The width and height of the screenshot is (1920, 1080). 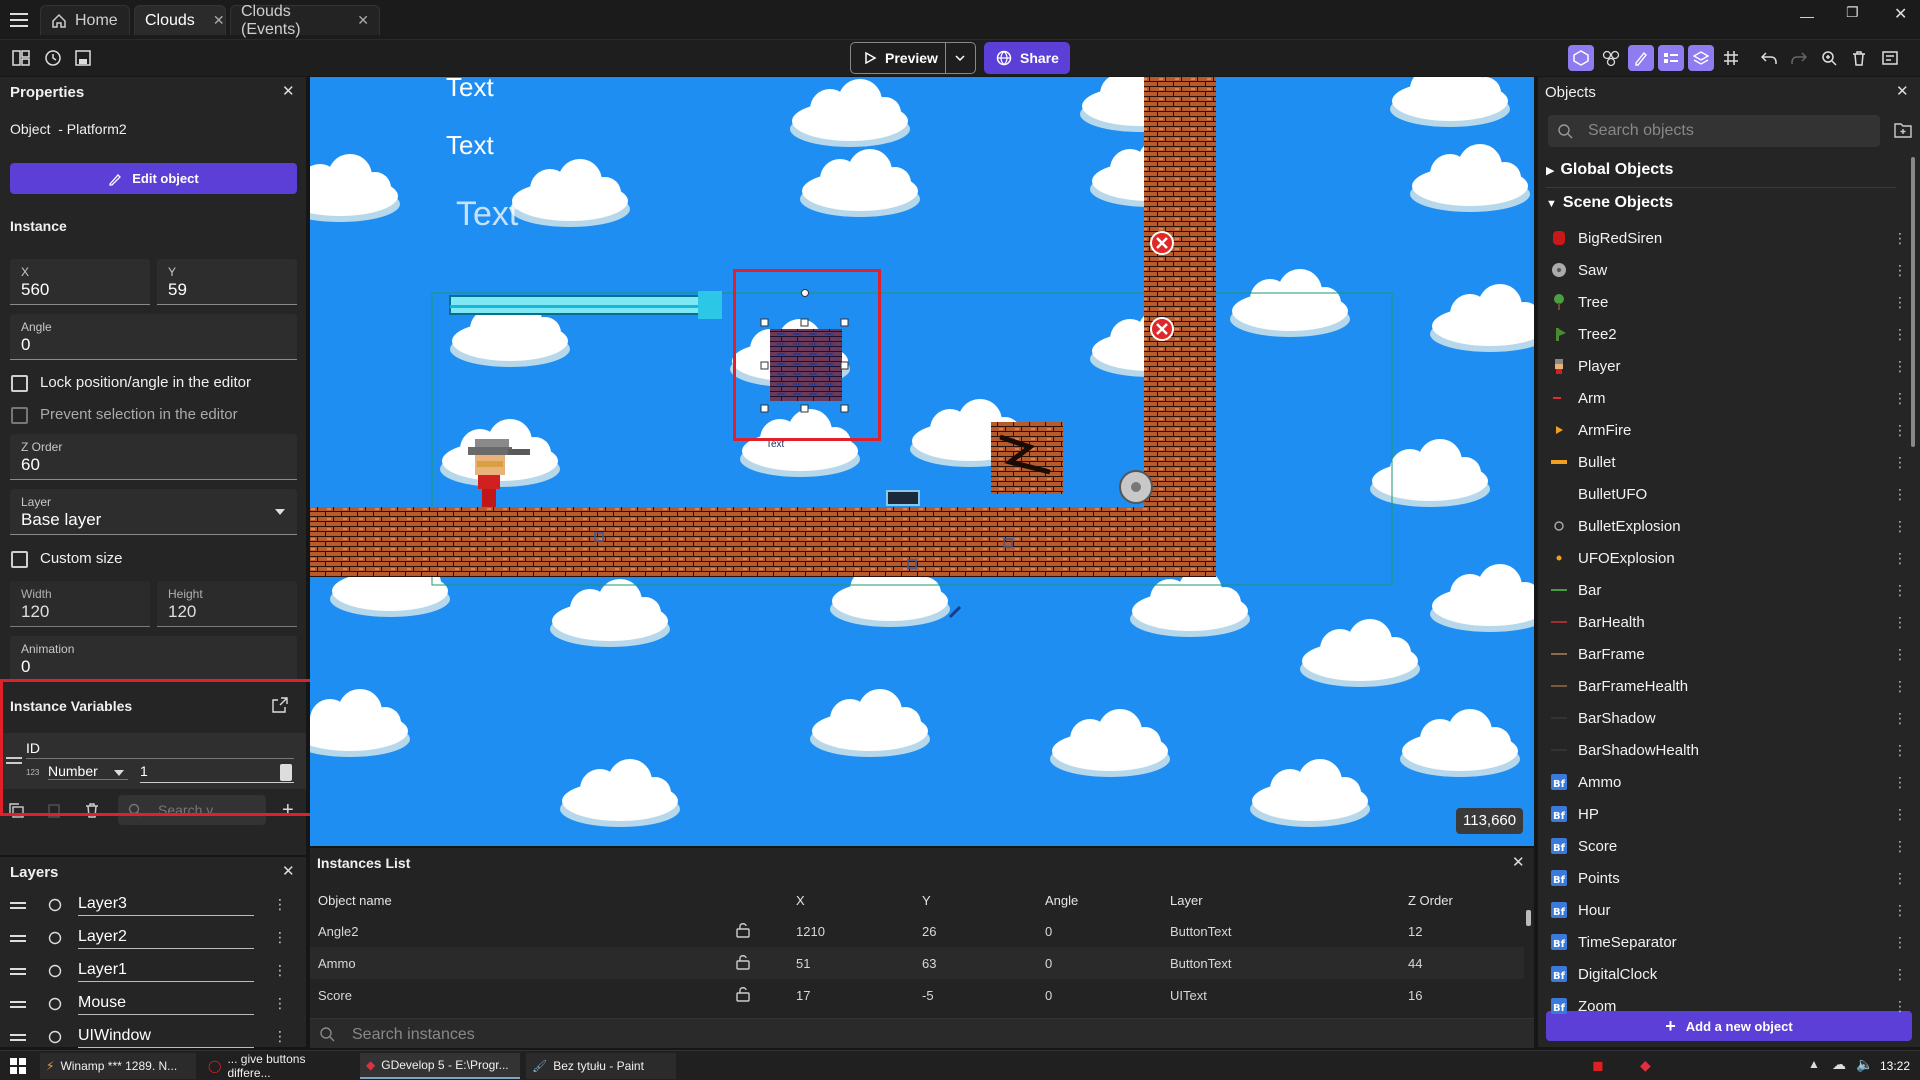 What do you see at coordinates (1730, 462) in the screenshot?
I see `object-item: Bullet ⋮` at bounding box center [1730, 462].